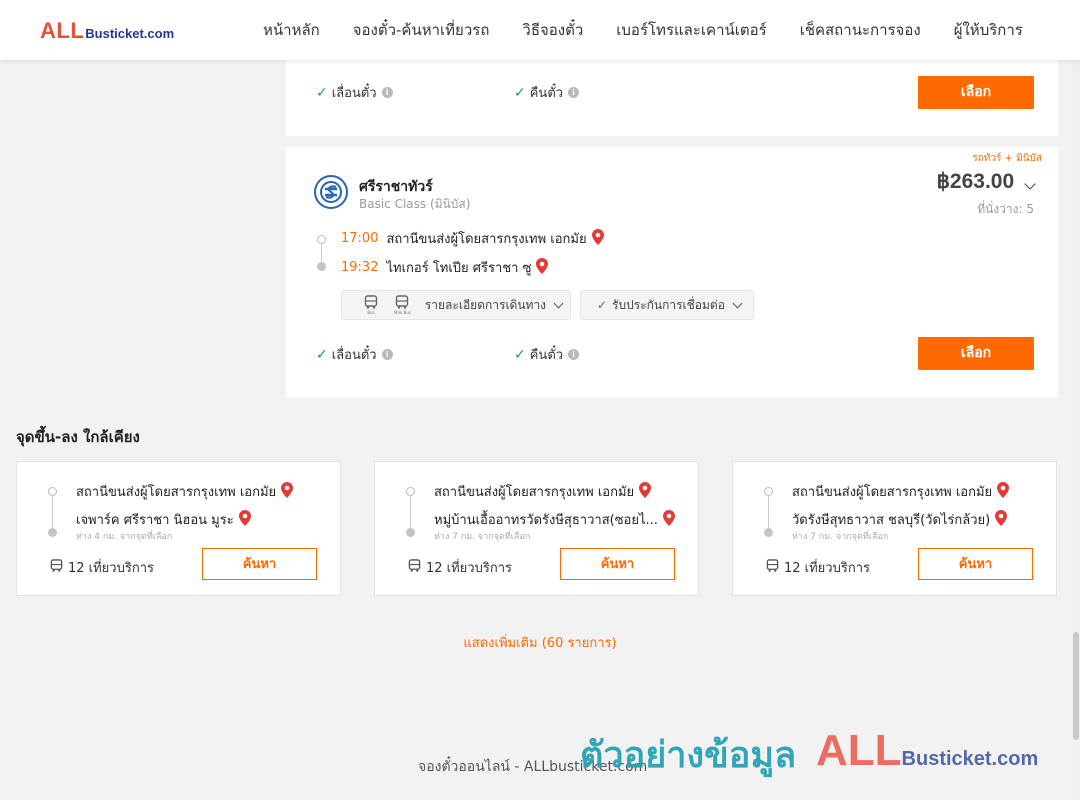 This screenshot has width=1080, height=800. I want to click on departure-stop: 17:00 สถานีขนส่งผู้โดยสารกรุงเทพ เอกมัย, so click(472, 238).